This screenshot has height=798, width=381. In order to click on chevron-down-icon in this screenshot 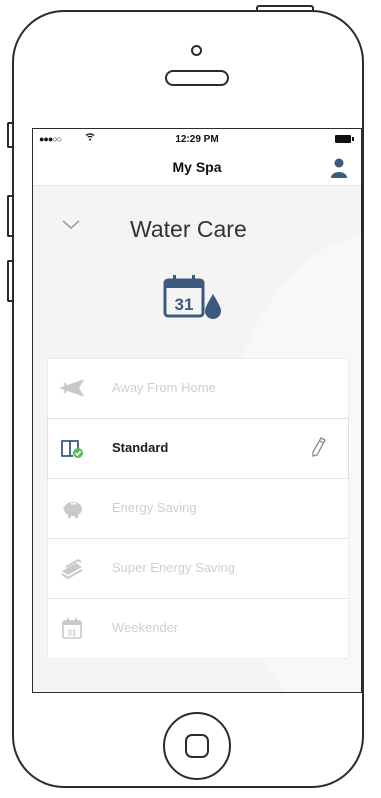, I will do `click(71, 224)`.